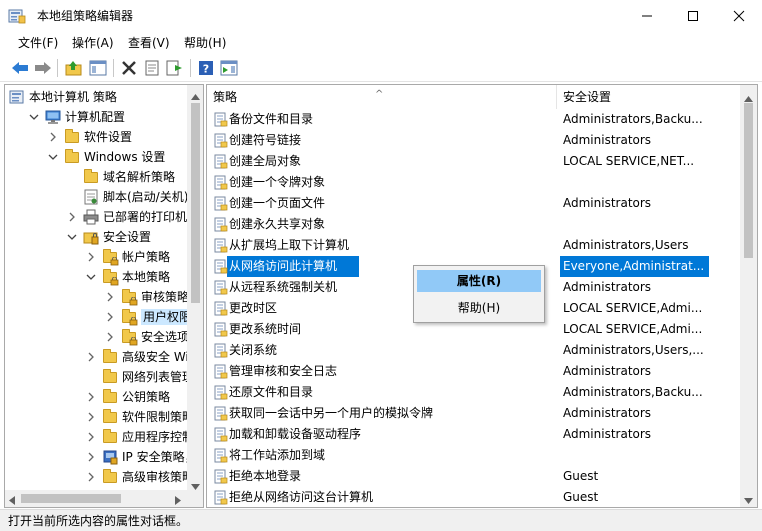 The width and height of the screenshot is (762, 531). Describe the element at coordinates (98, 521) in the screenshot. I see `status-text: 打开当前所选内容的属性对话框。` at that location.